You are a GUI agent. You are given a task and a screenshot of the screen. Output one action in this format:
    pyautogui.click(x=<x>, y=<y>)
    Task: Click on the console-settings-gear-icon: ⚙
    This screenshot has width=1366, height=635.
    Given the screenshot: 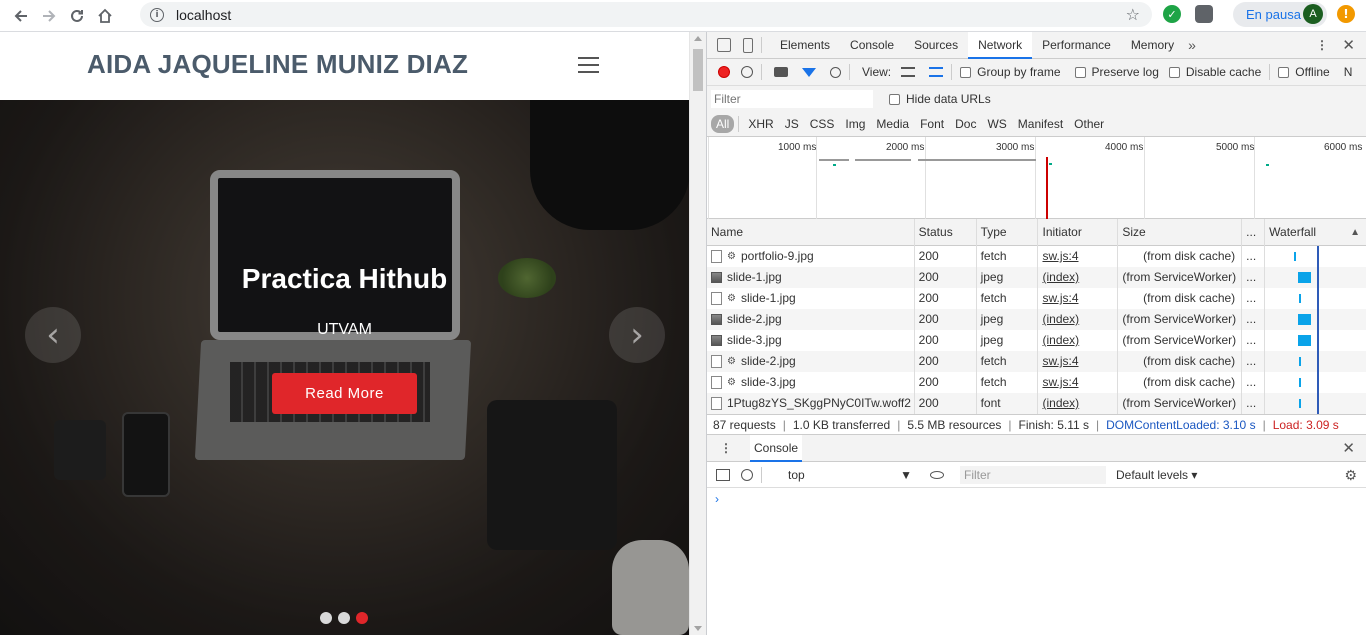 What is the action you would take?
    pyautogui.click(x=1350, y=475)
    